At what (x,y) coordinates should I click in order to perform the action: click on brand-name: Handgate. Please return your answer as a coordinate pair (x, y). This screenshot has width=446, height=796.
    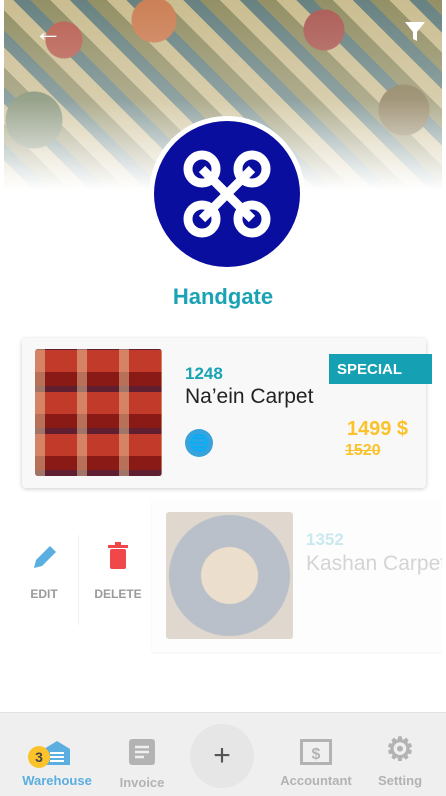
    Looking at the image, I should click on (223, 296).